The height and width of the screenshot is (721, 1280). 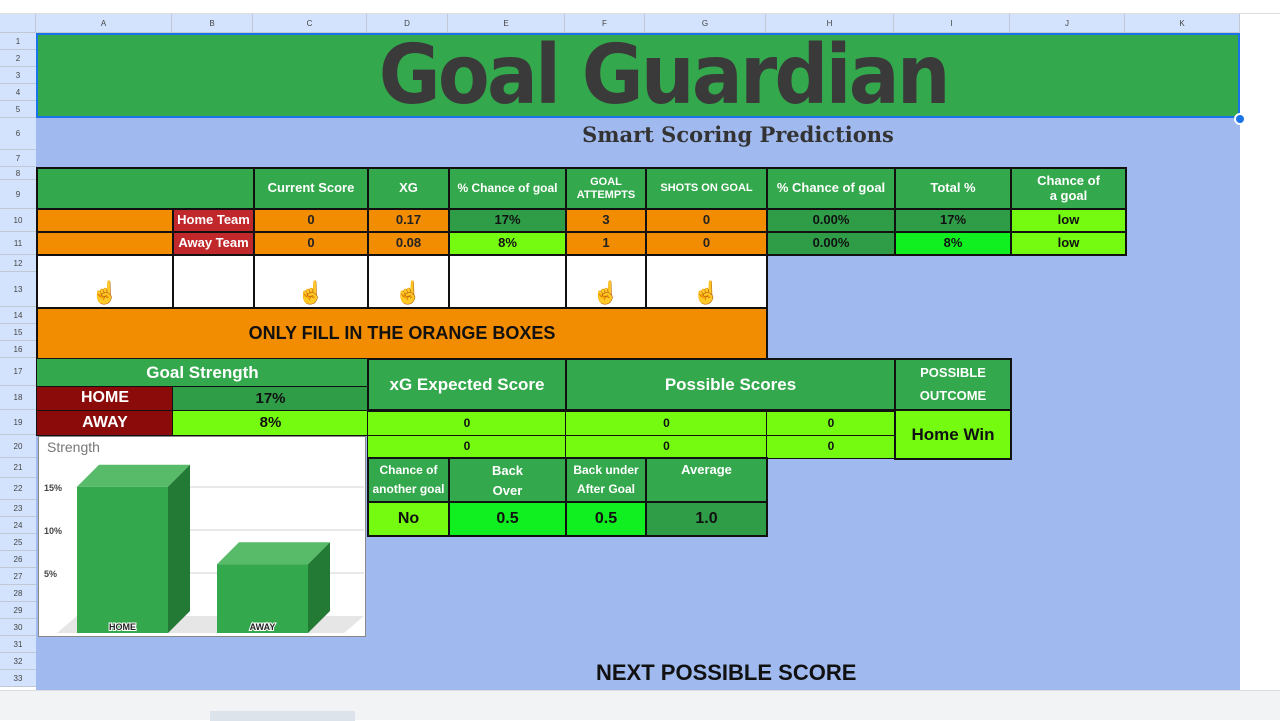 I want to click on away-xg-input: 0.08, so click(x=408, y=243).